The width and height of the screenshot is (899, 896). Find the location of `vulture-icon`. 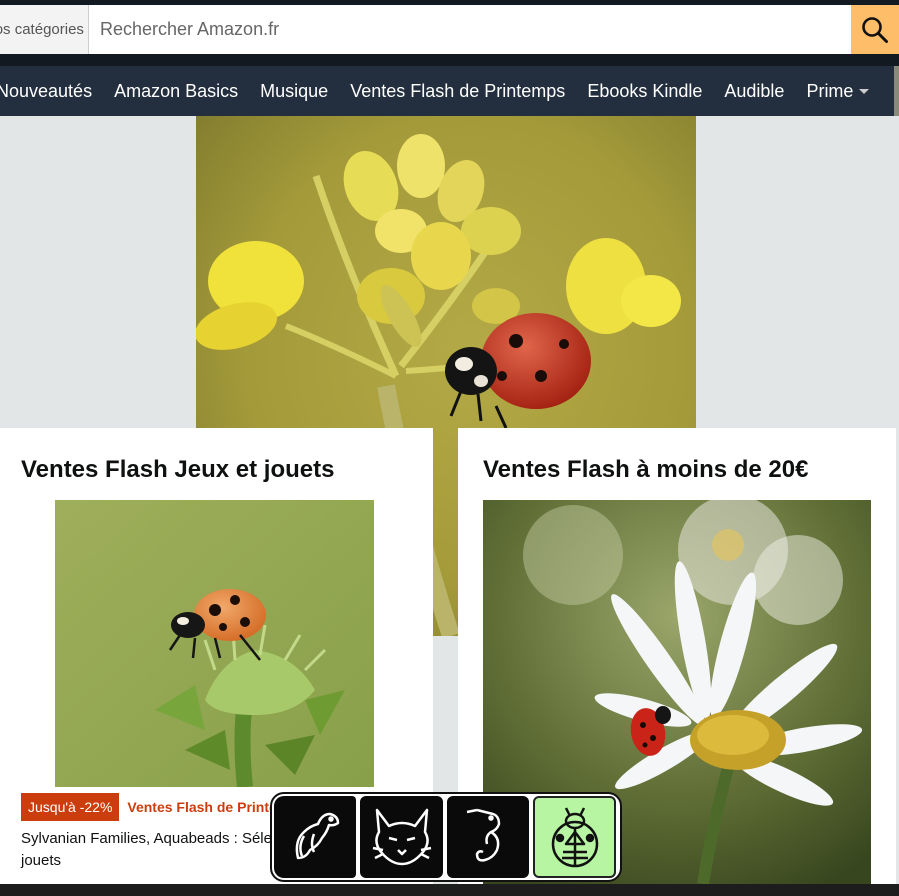

vulture-icon is located at coordinates (317, 836).